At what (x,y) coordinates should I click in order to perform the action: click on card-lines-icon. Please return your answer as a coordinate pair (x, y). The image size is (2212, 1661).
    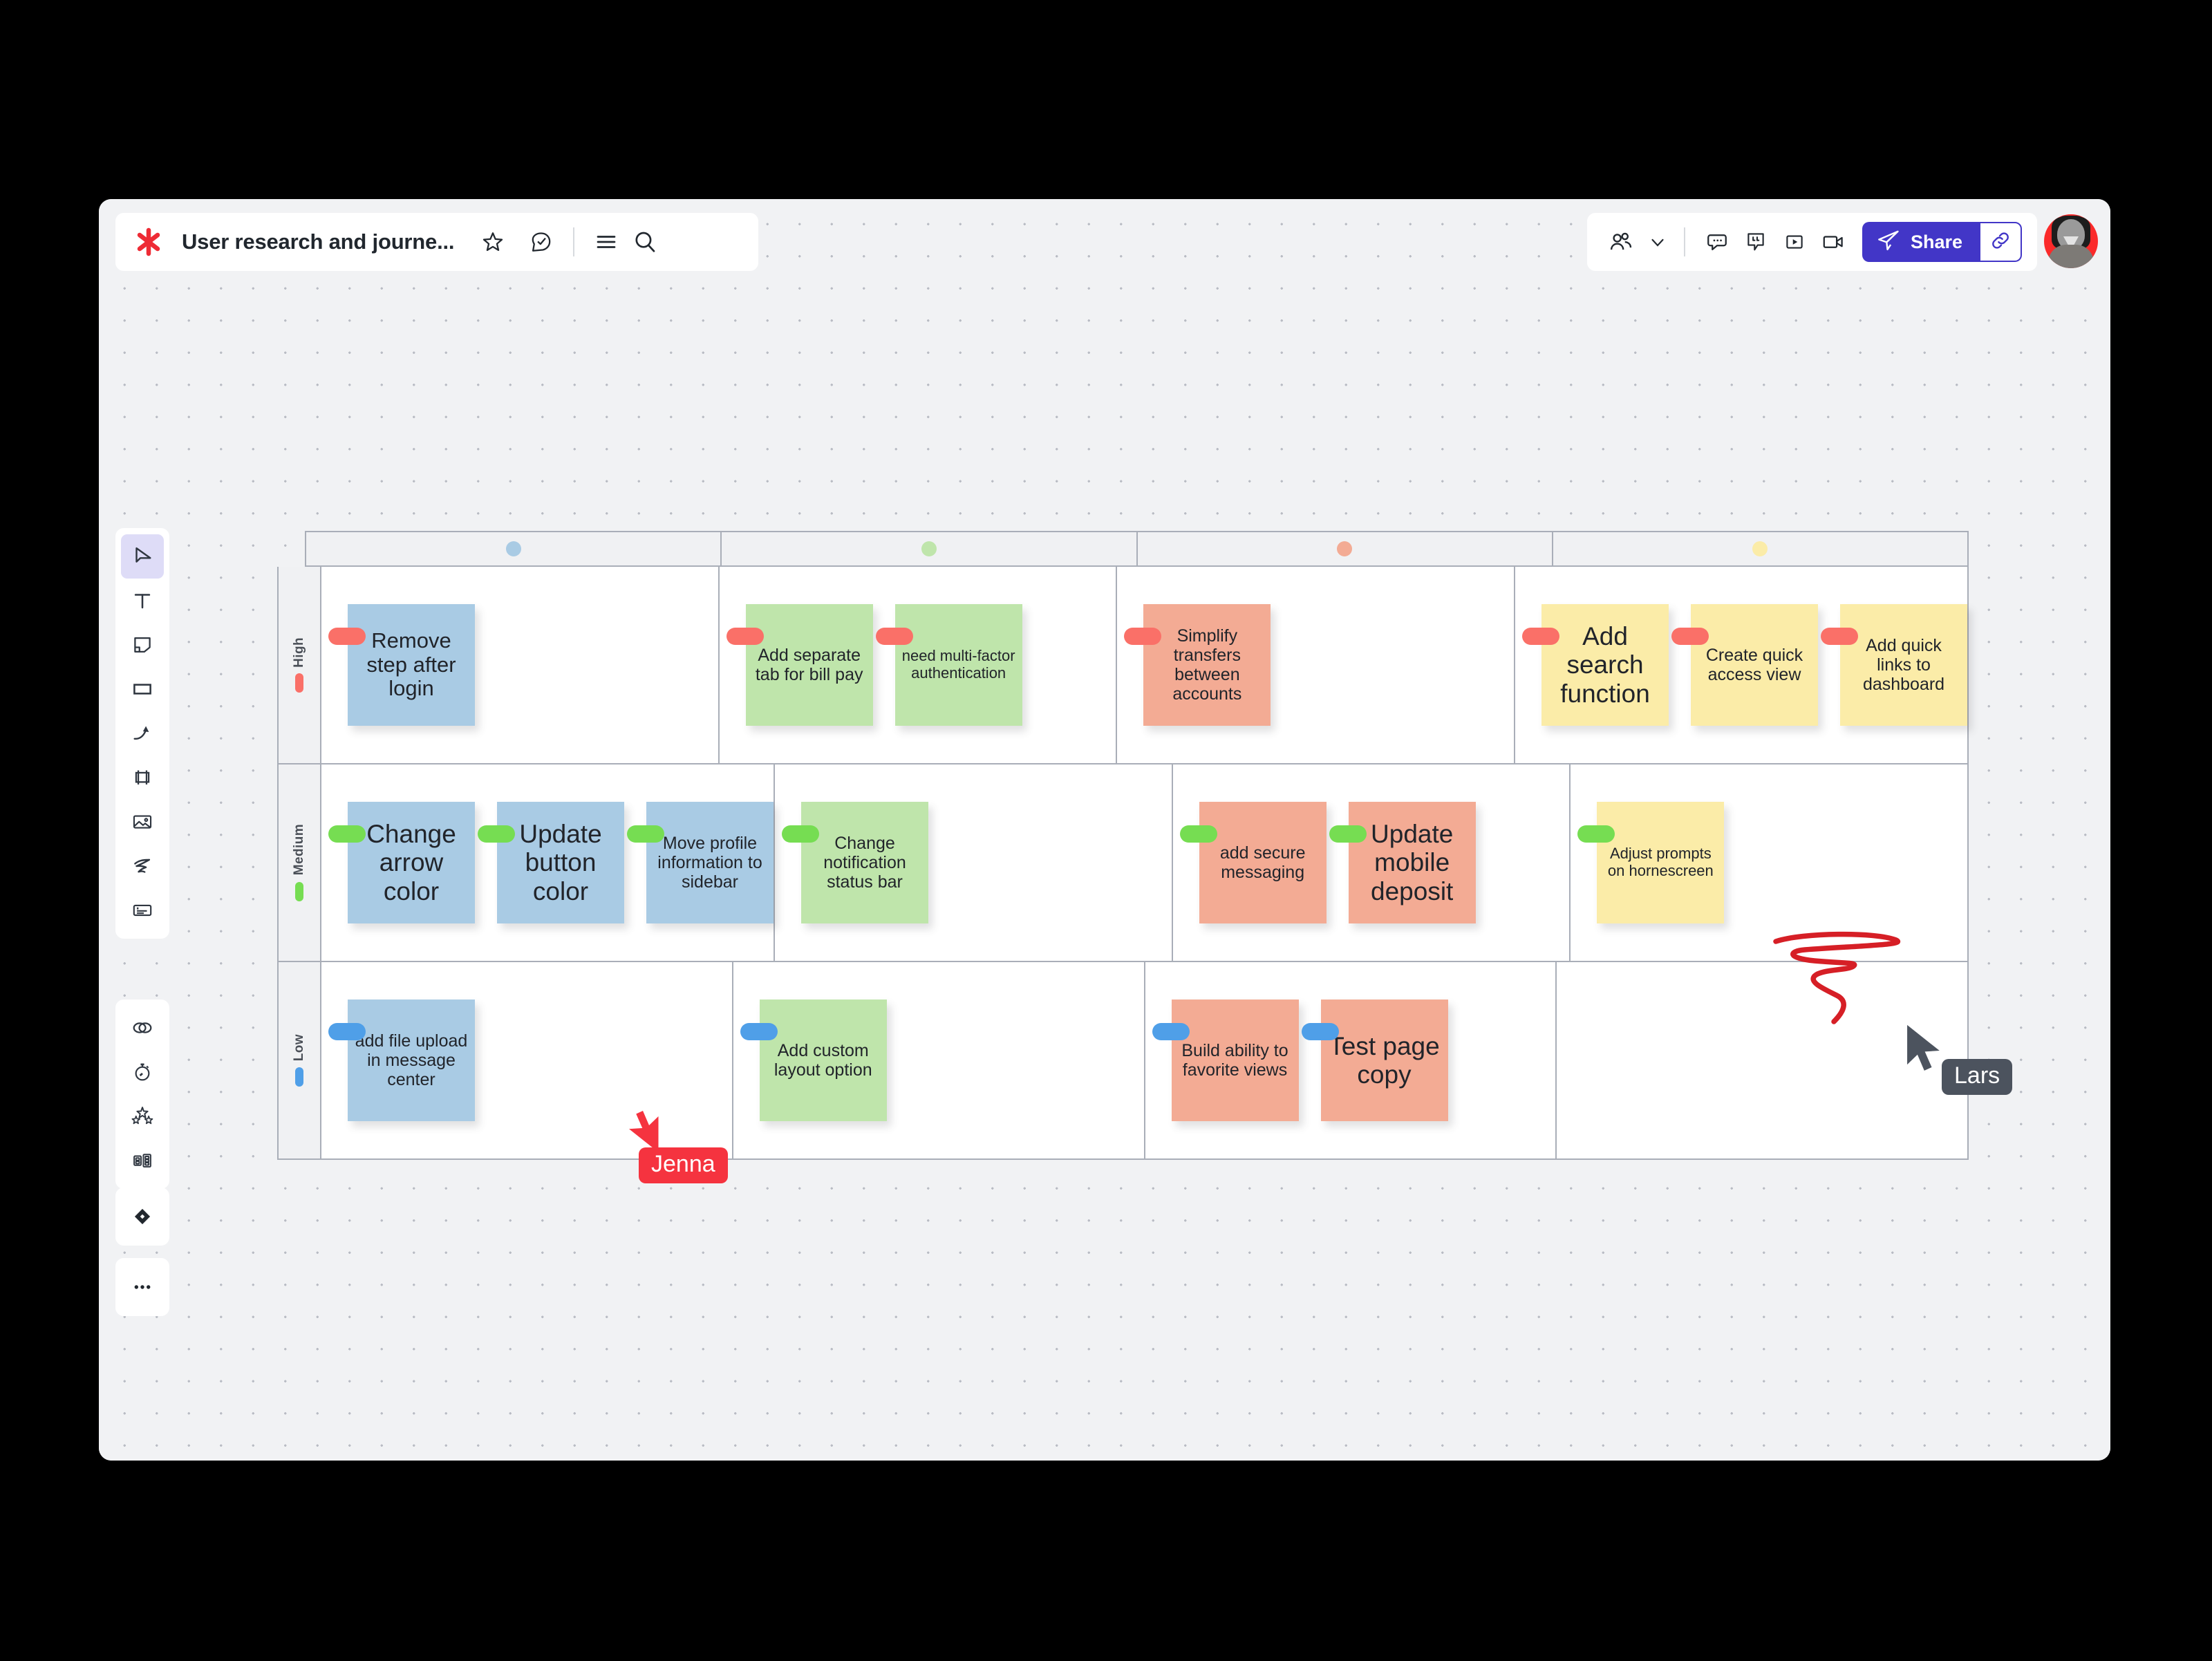
    Looking at the image, I should click on (142, 910).